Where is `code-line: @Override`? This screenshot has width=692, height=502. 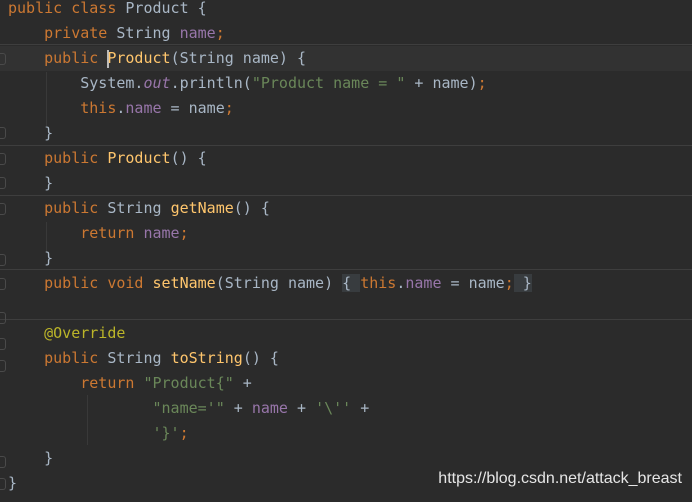
code-line: @Override is located at coordinates (346, 333).